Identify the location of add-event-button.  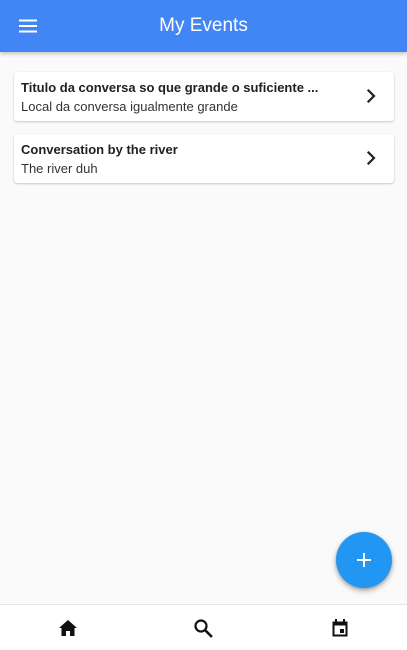
(364, 560).